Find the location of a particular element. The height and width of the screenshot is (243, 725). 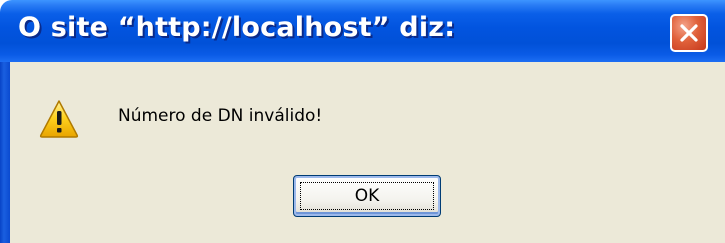

close-icon is located at coordinates (689, 33).